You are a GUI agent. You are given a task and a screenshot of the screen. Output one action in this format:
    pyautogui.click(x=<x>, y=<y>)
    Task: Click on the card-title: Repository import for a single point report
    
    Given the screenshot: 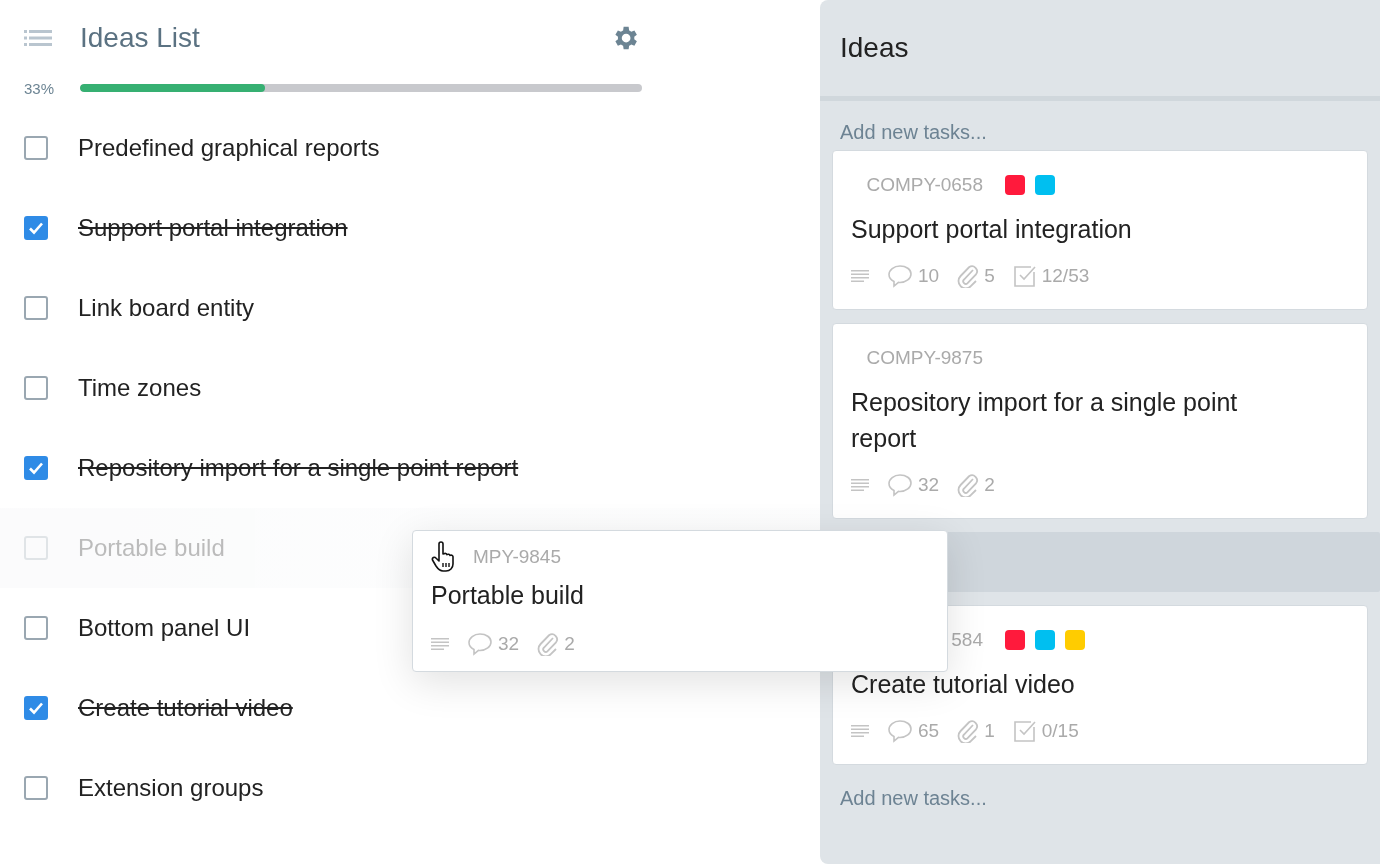 What is the action you would take?
    pyautogui.click(x=1045, y=420)
    